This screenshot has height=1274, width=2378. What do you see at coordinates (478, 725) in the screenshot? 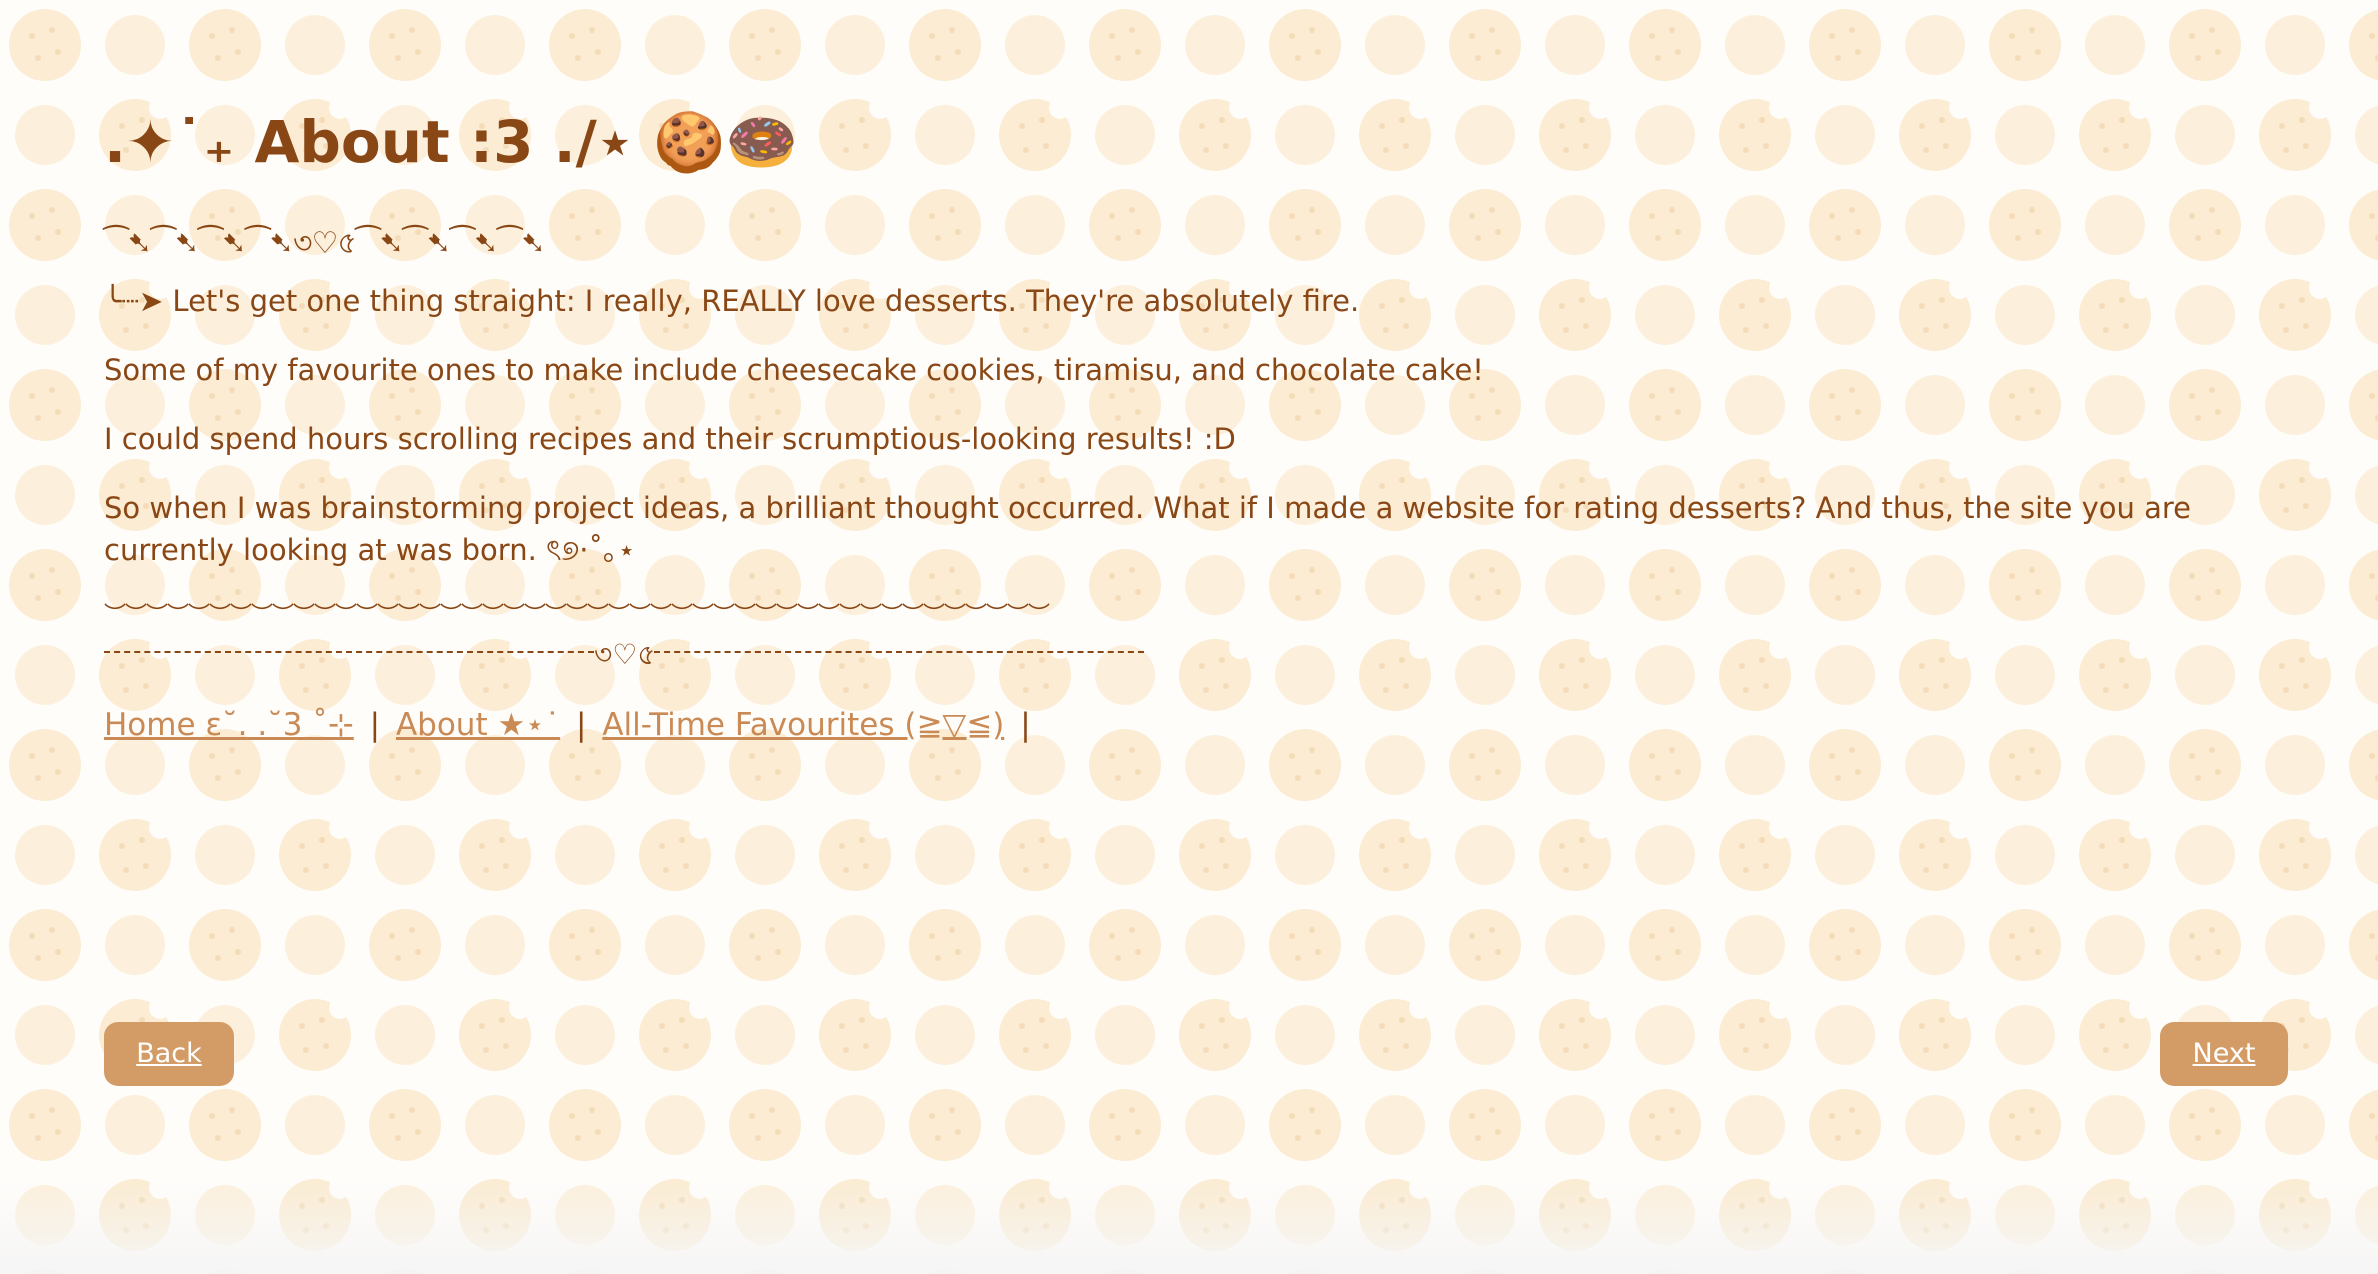
I see `nav-link-about: About ★⋆˙` at bounding box center [478, 725].